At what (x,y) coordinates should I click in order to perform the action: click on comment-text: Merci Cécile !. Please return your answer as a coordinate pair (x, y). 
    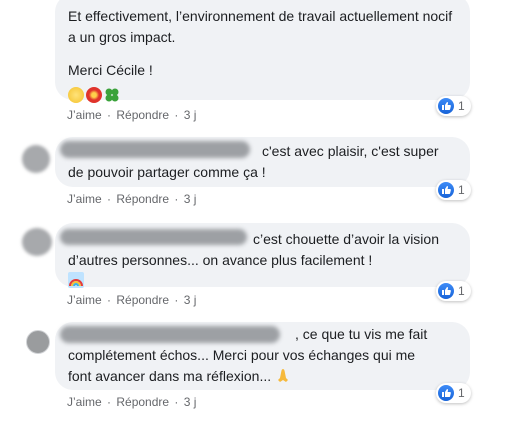
    Looking at the image, I should click on (110, 70).